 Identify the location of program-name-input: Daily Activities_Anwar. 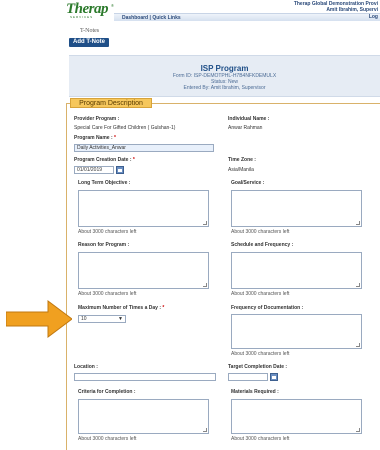
(144, 148).